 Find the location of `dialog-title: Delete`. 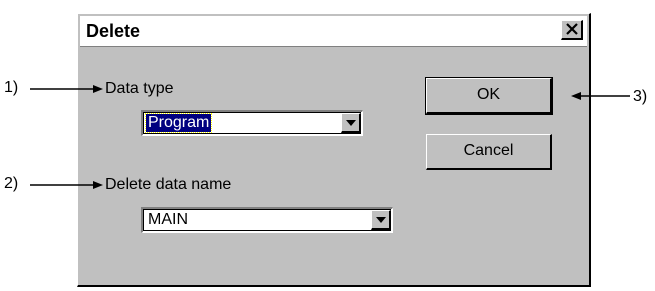

dialog-title: Delete is located at coordinates (113, 31).